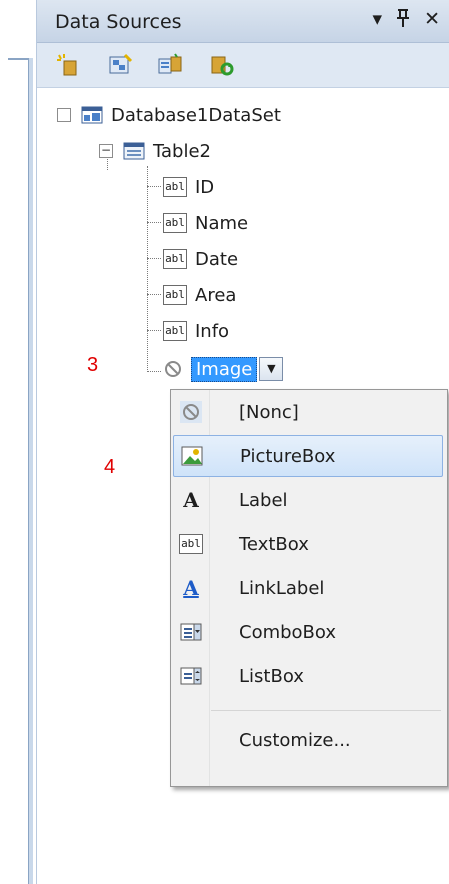 The height and width of the screenshot is (884, 449). I want to click on field-label: Name, so click(222, 223).